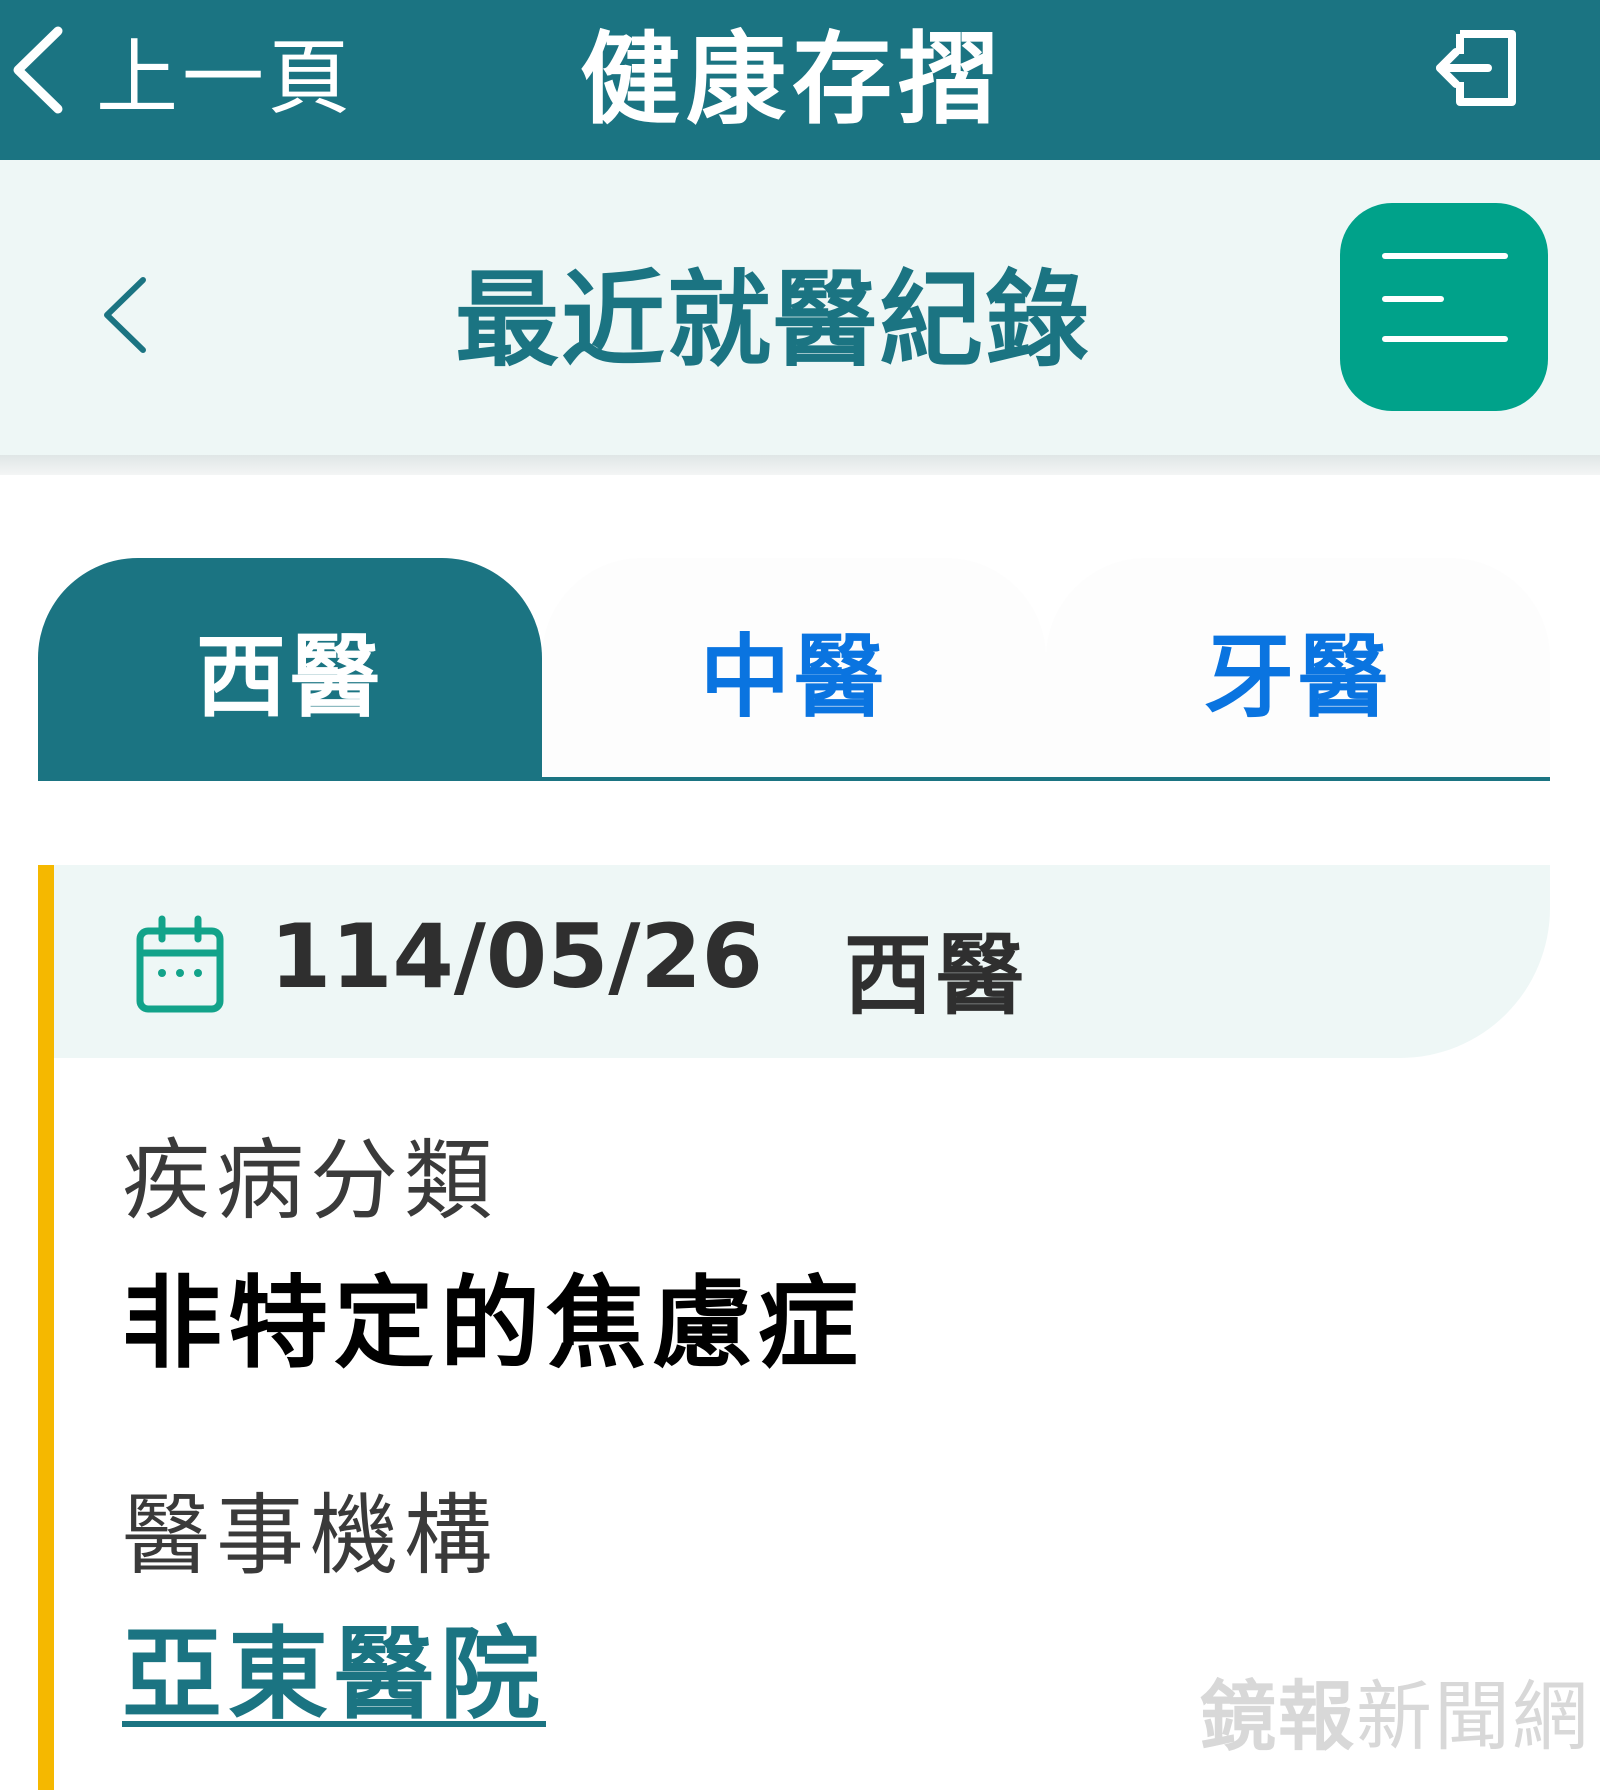 The height and width of the screenshot is (1790, 1600). What do you see at coordinates (225, 78) in the screenshot?
I see `back-button-label: 上一頁` at bounding box center [225, 78].